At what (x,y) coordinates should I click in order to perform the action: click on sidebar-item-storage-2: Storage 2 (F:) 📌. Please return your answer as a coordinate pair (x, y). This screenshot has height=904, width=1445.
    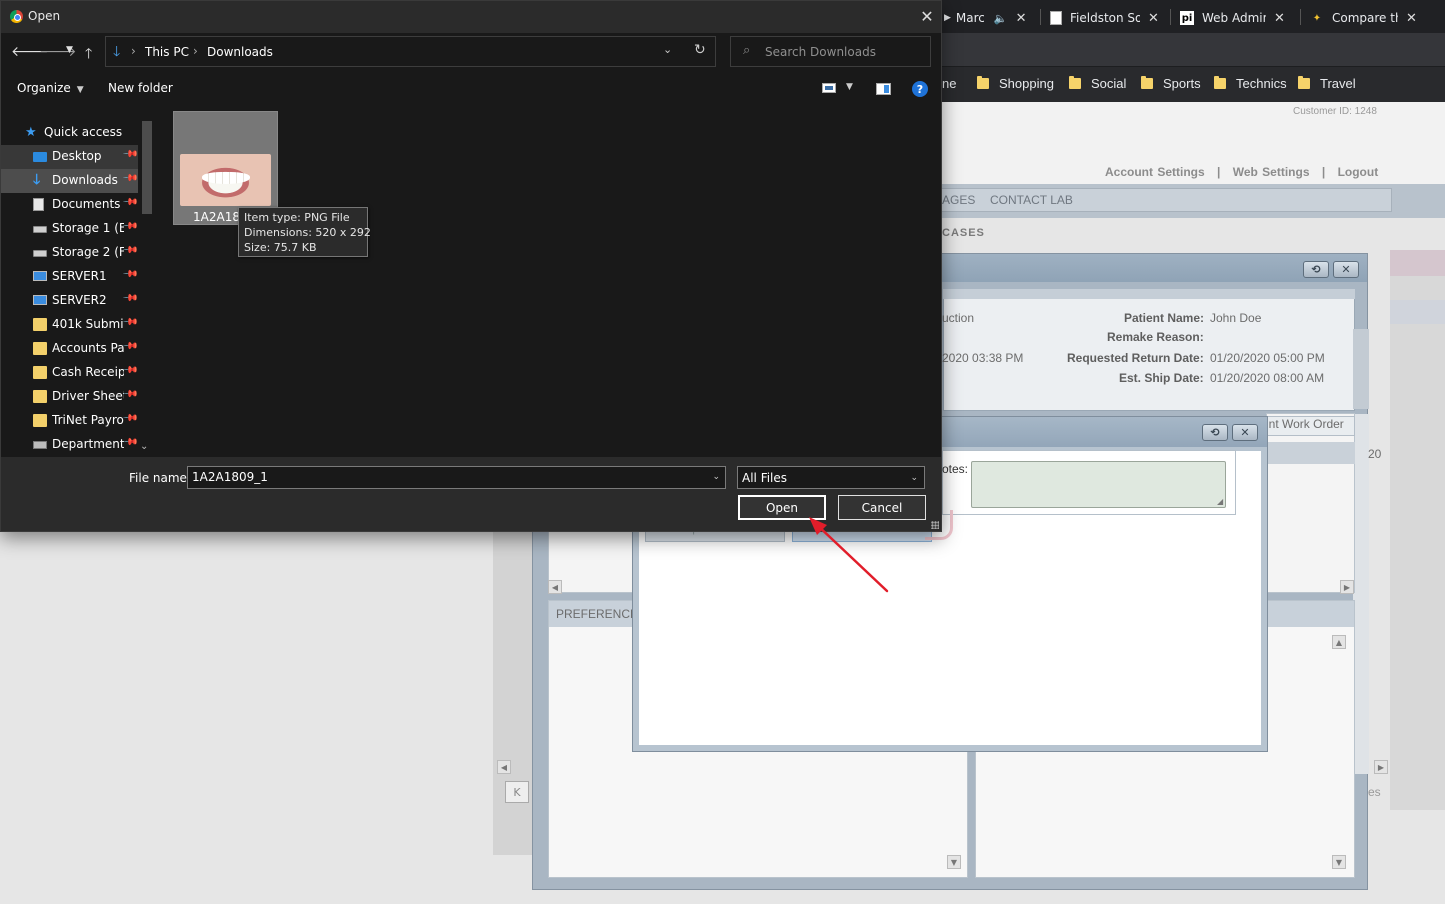
    Looking at the image, I should click on (70, 253).